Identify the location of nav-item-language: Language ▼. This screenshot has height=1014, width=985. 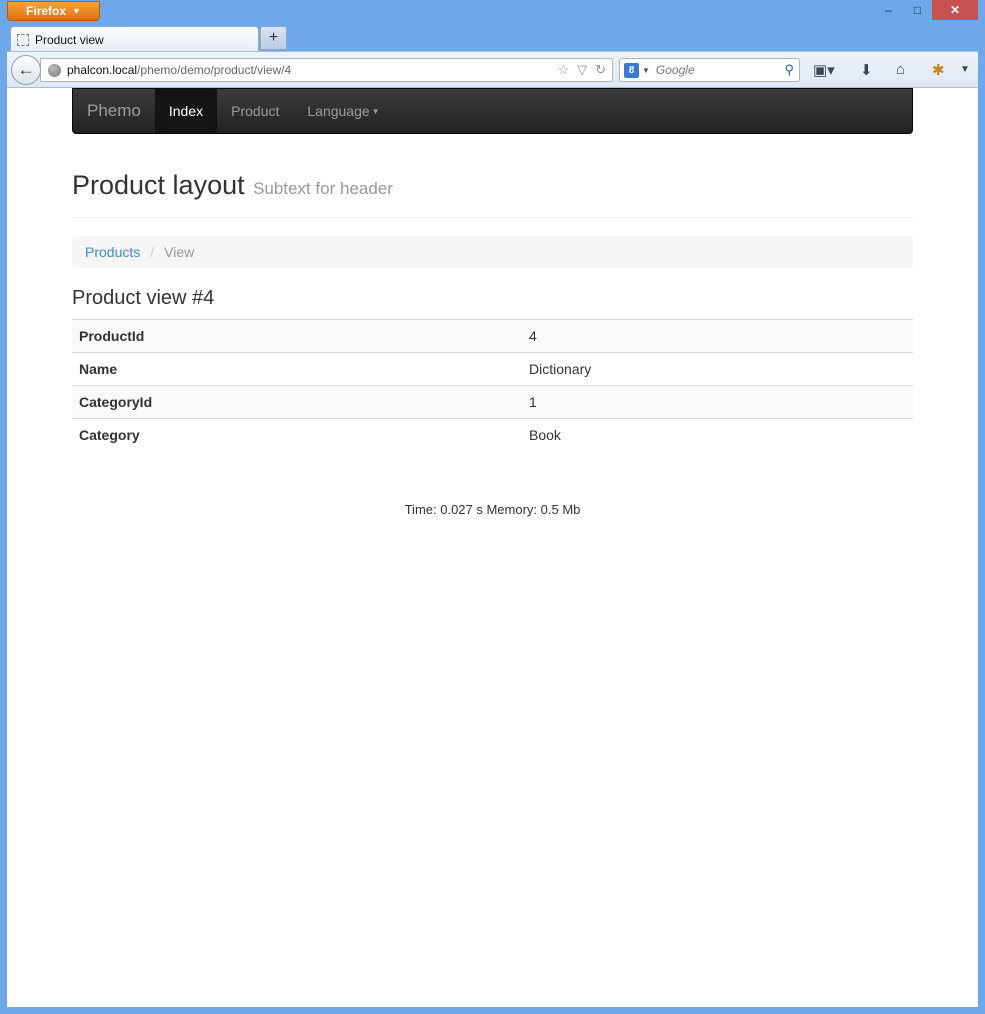
(343, 111).